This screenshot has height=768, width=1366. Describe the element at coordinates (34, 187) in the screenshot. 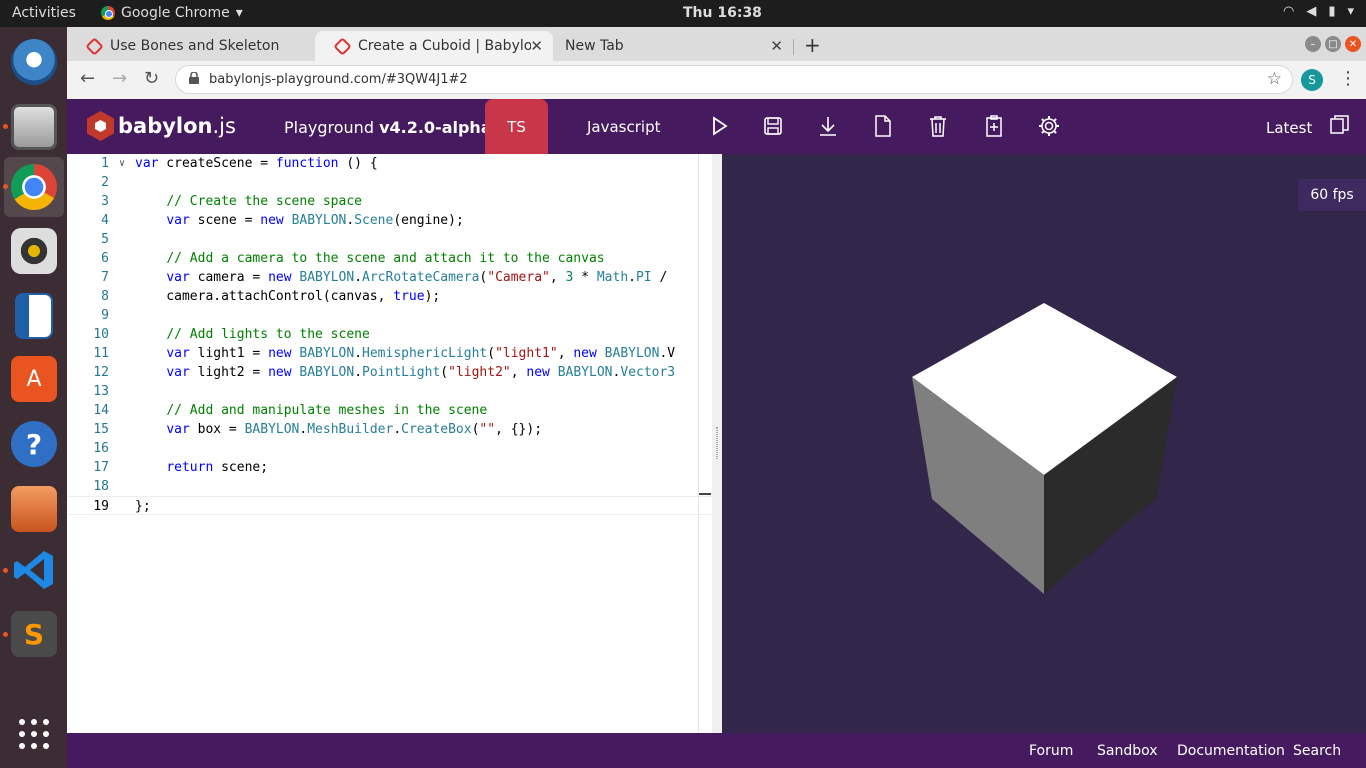

I see `dock-chrome` at that location.